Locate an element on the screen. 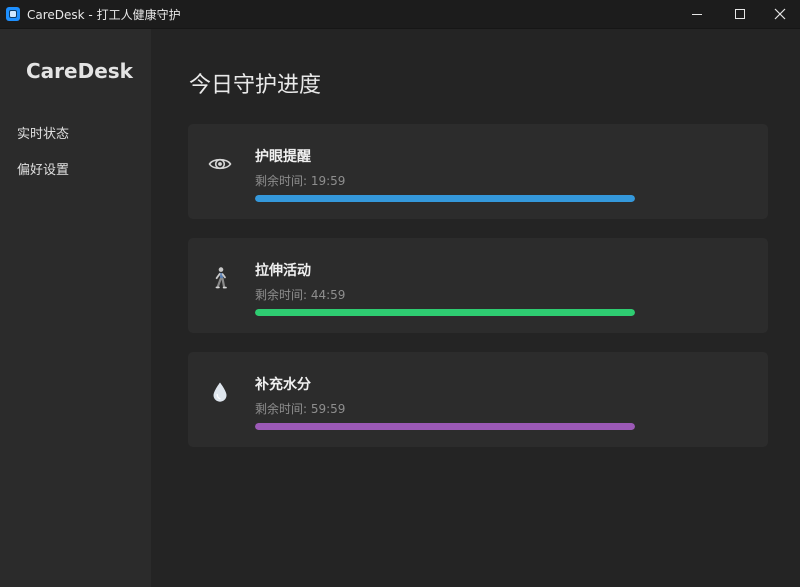  window-title: CareDesk - 打工人健康守护 is located at coordinates (104, 15).